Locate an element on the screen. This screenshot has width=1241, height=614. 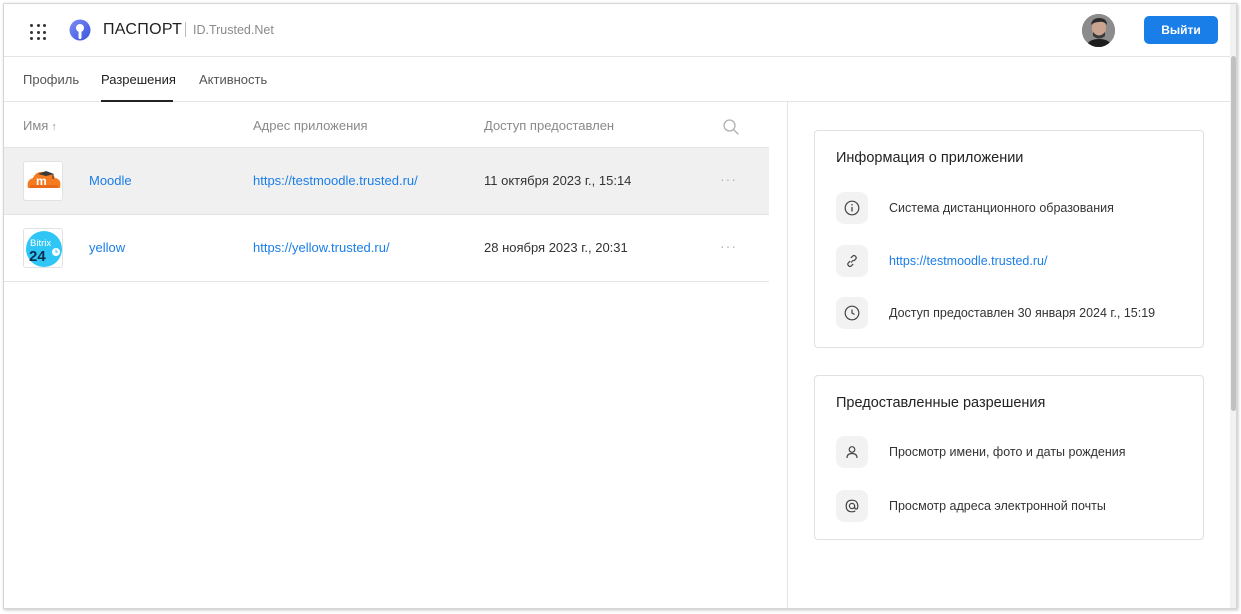
permissions-title: Предоставленные разрешения is located at coordinates (941, 403).